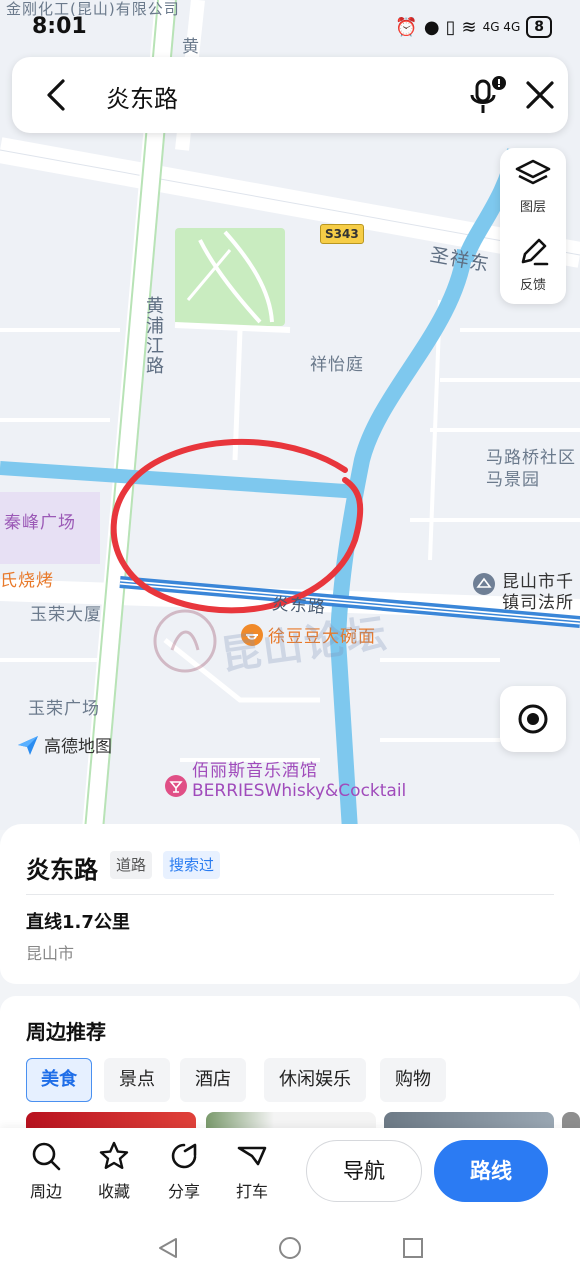  What do you see at coordinates (290, 28) in the screenshot?
I see `status-bar: 8:01 ⏰ ● ▯ ≋ 4G 4G 8` at bounding box center [290, 28].